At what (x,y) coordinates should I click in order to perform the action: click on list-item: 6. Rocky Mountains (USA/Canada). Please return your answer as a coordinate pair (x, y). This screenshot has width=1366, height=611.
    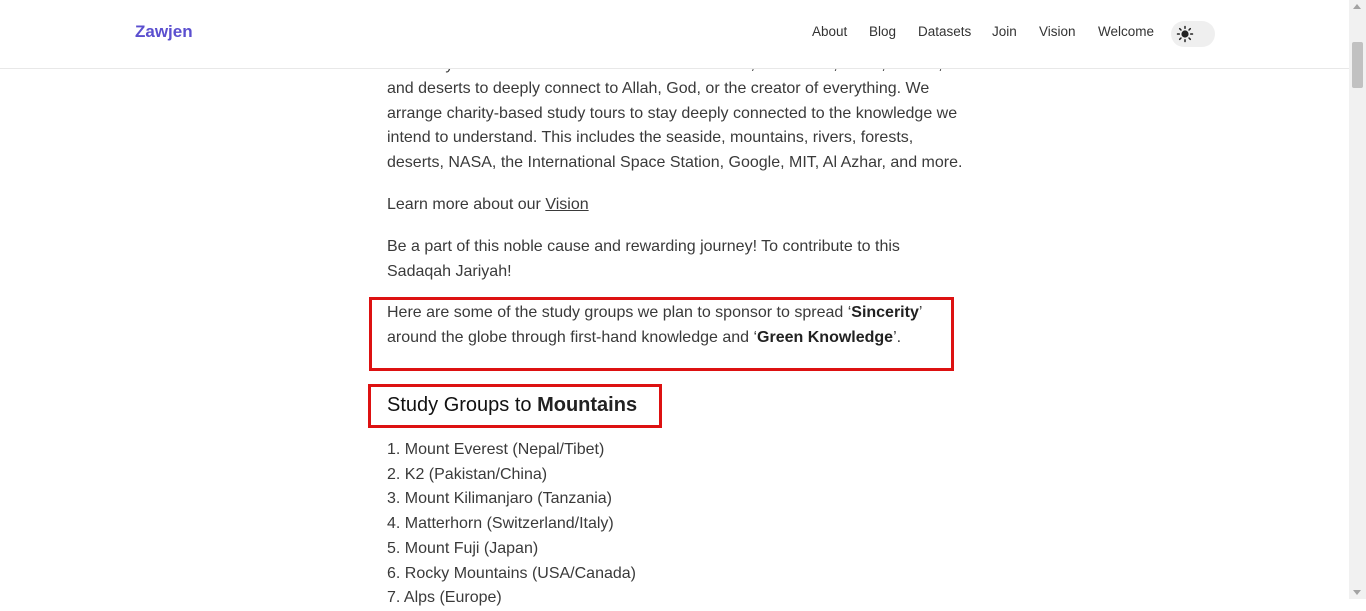
    Looking at the image, I should click on (511, 573).